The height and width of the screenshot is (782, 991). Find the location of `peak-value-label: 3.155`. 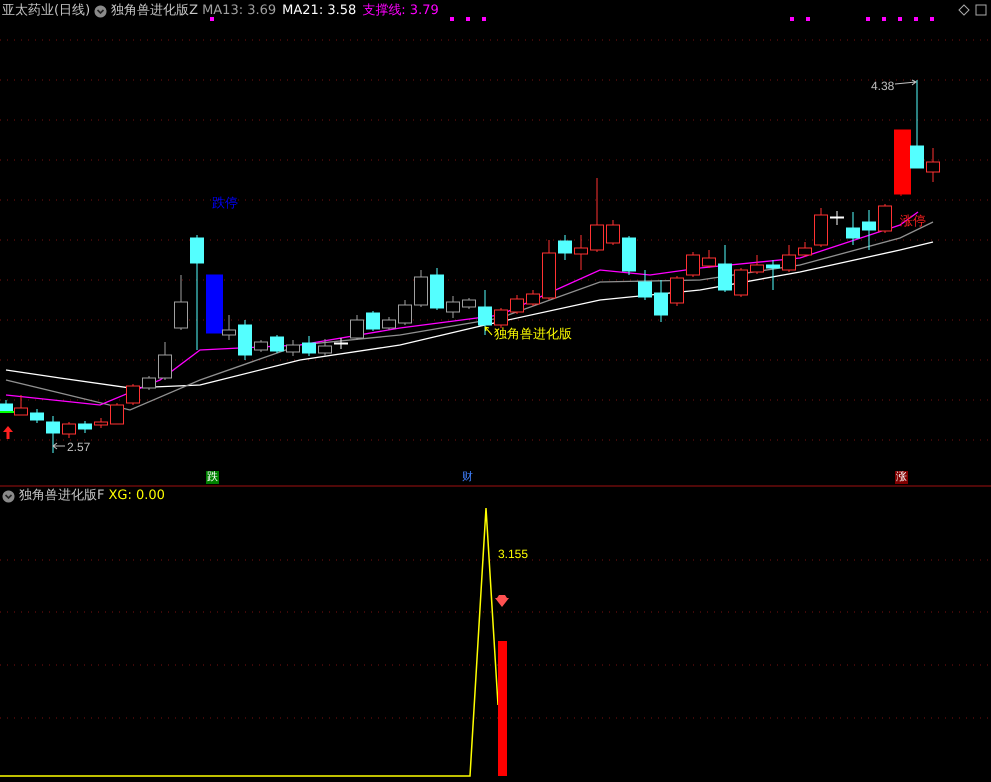

peak-value-label: 3.155 is located at coordinates (513, 554).